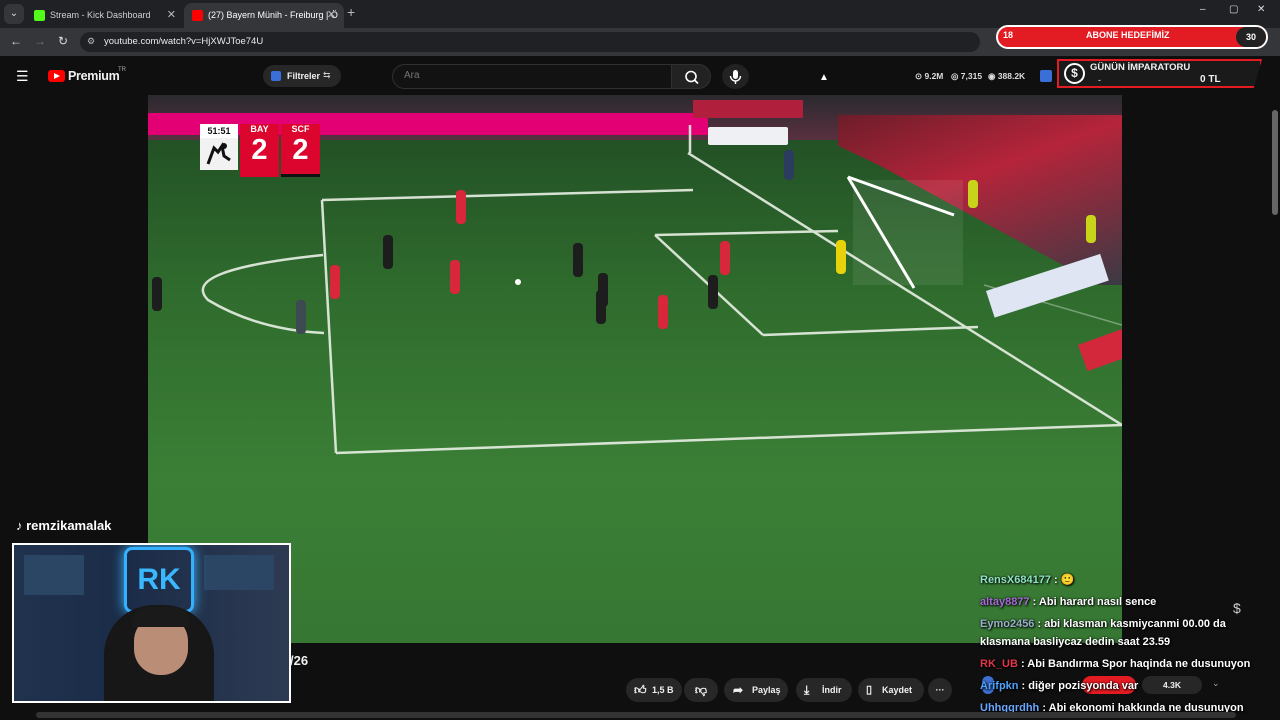 The image size is (1280, 720). What do you see at coordinates (940, 690) in the screenshot?
I see `more-actions-button: ···` at bounding box center [940, 690].